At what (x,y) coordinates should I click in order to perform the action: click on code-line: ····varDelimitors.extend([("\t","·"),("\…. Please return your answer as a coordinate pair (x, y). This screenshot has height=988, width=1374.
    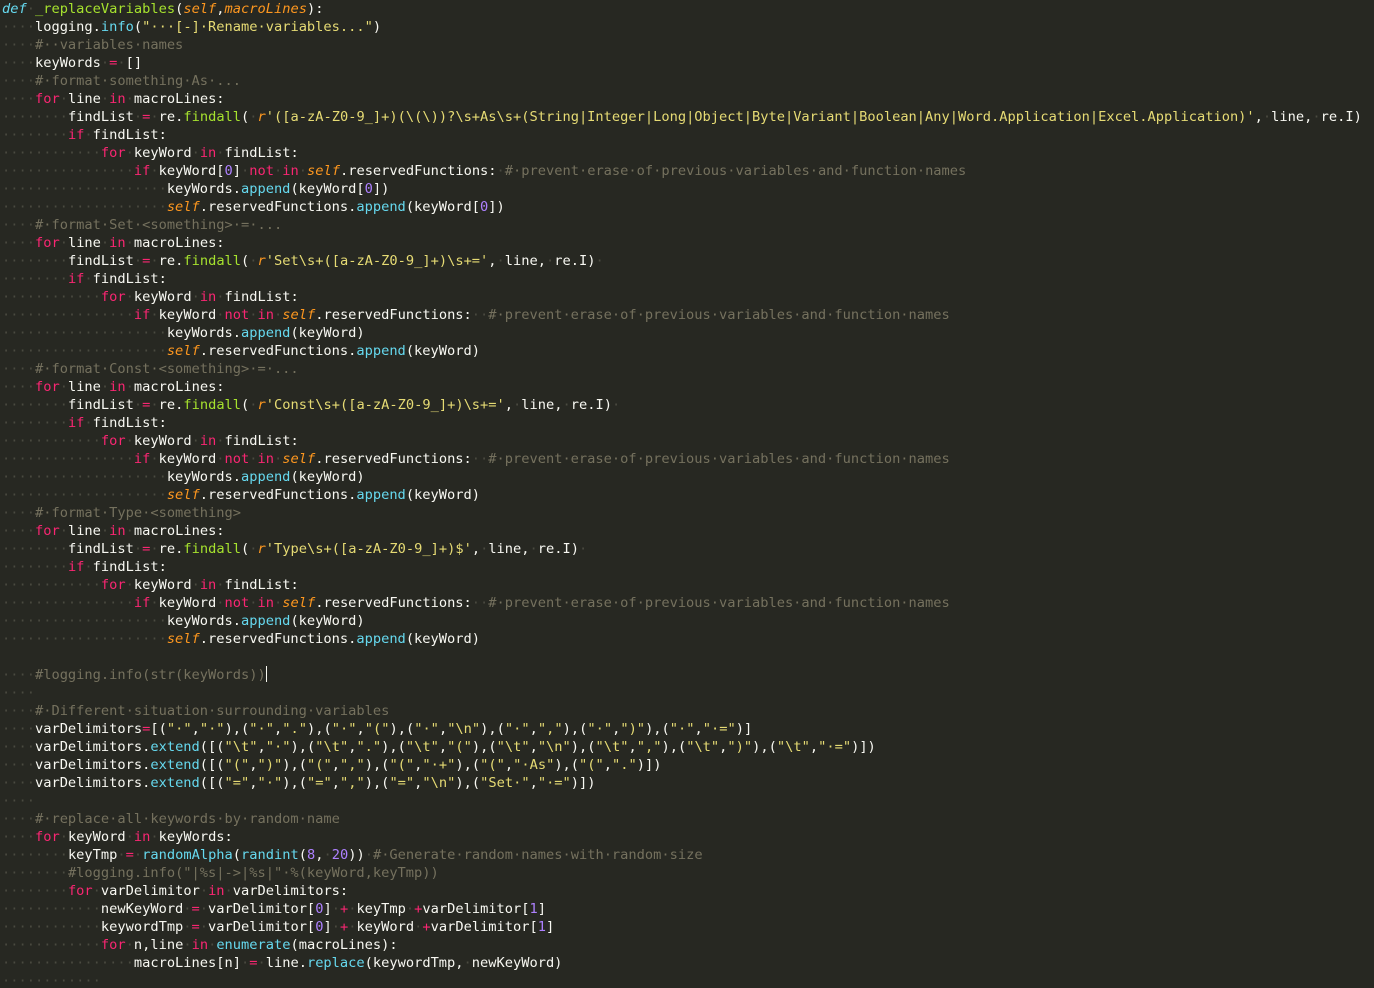
    Looking at the image, I should click on (682, 747).